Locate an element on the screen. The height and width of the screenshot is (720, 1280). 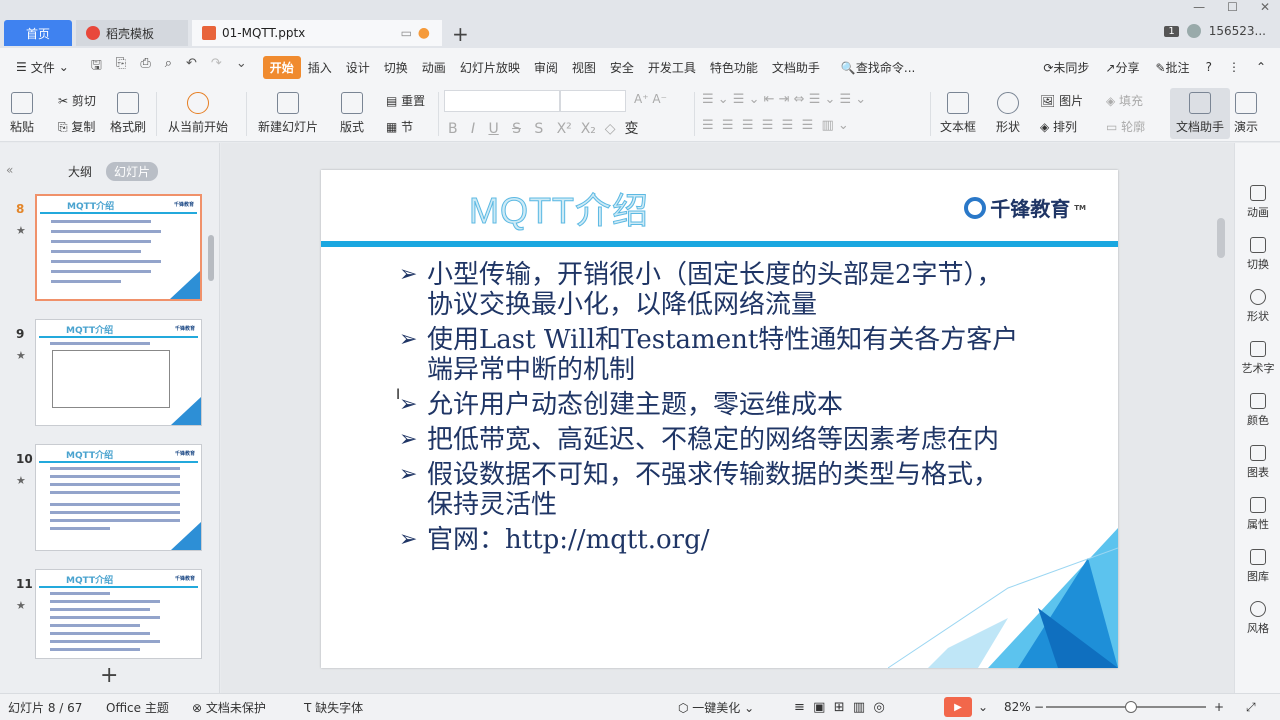
tab-outline: 大纲 is located at coordinates (80, 171).